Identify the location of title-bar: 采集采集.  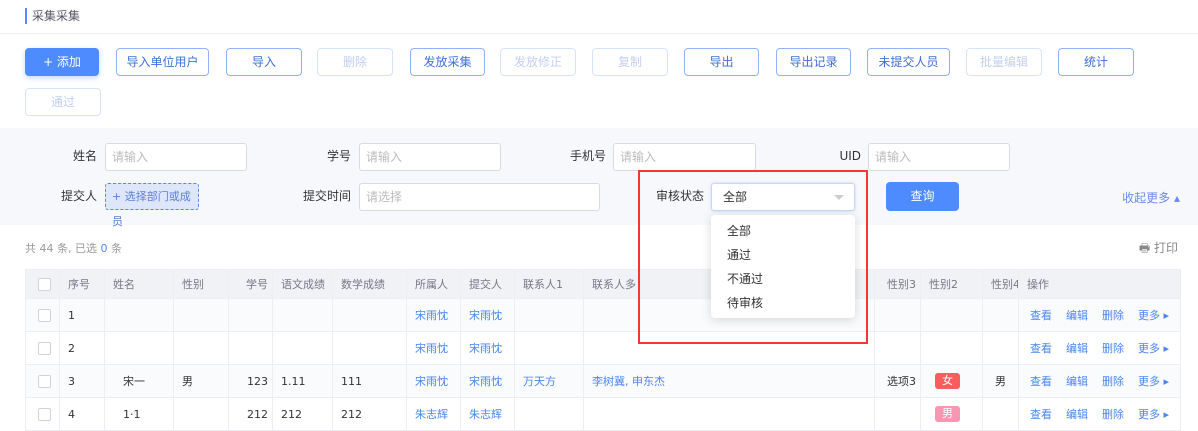
(599, 17).